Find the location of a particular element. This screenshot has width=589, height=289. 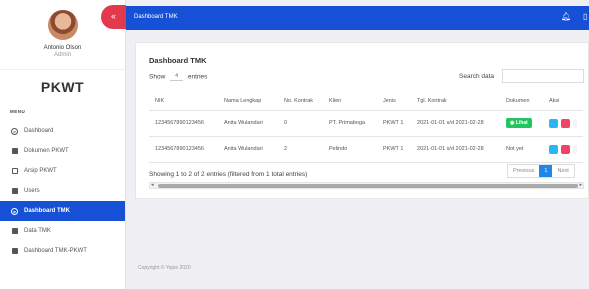

sidebar-item-dokumen-pkwt: Dokumen PKWT is located at coordinates (62, 151).